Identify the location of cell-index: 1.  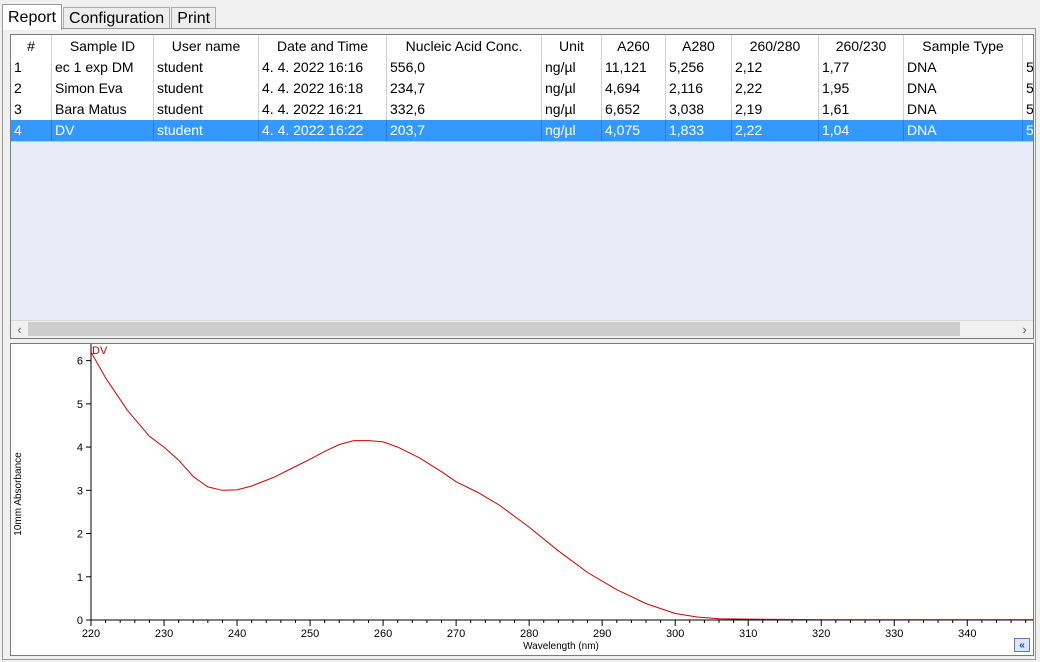
(31, 67).